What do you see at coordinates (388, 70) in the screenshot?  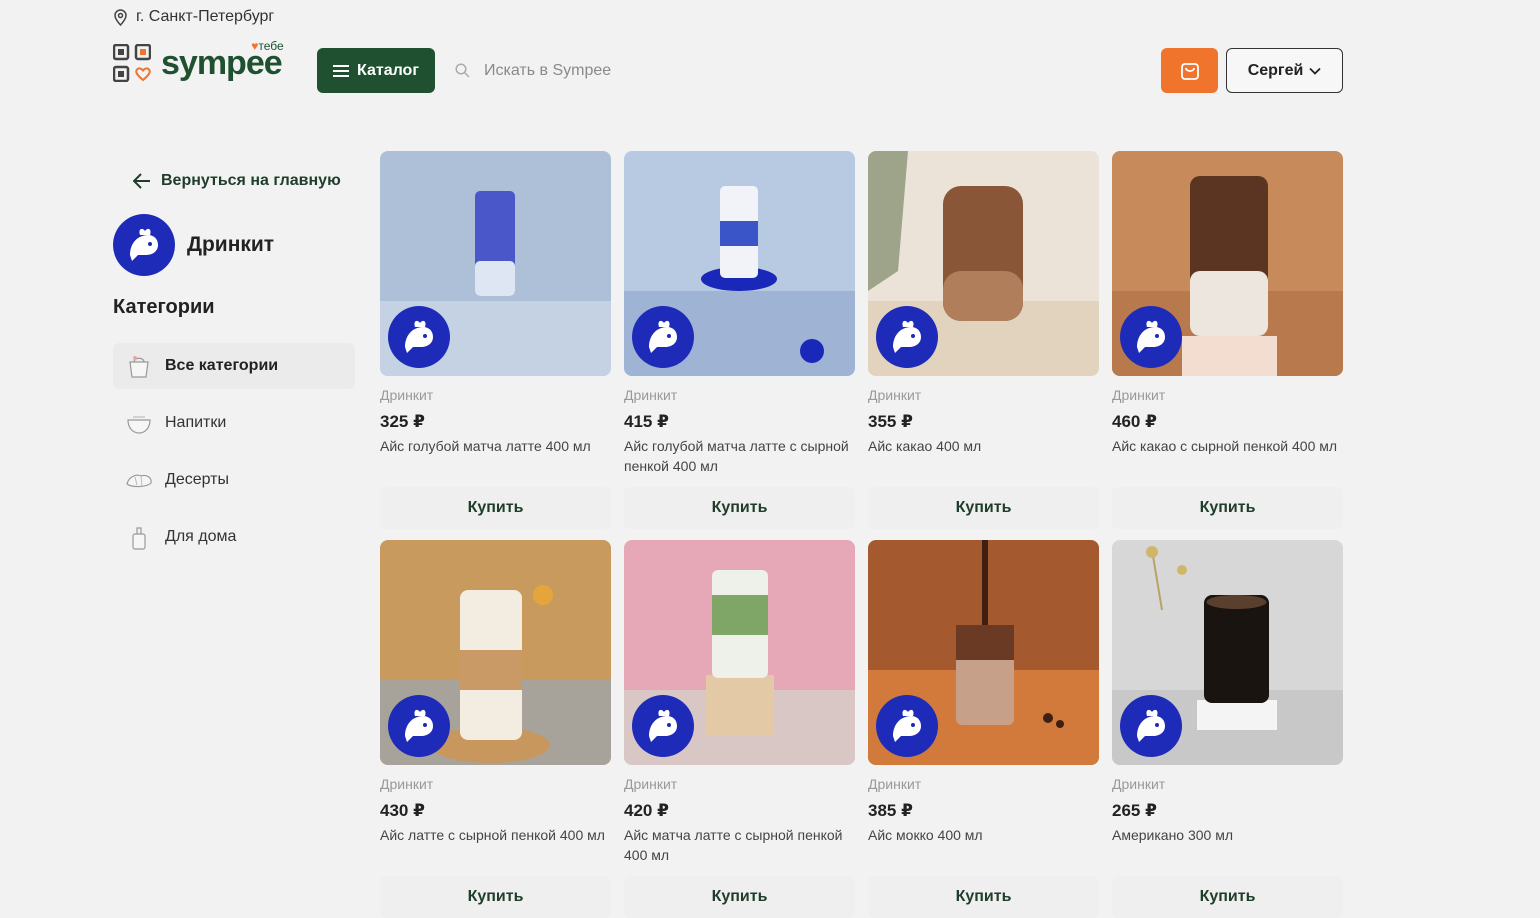 I see `catalog-label: Каталог` at bounding box center [388, 70].